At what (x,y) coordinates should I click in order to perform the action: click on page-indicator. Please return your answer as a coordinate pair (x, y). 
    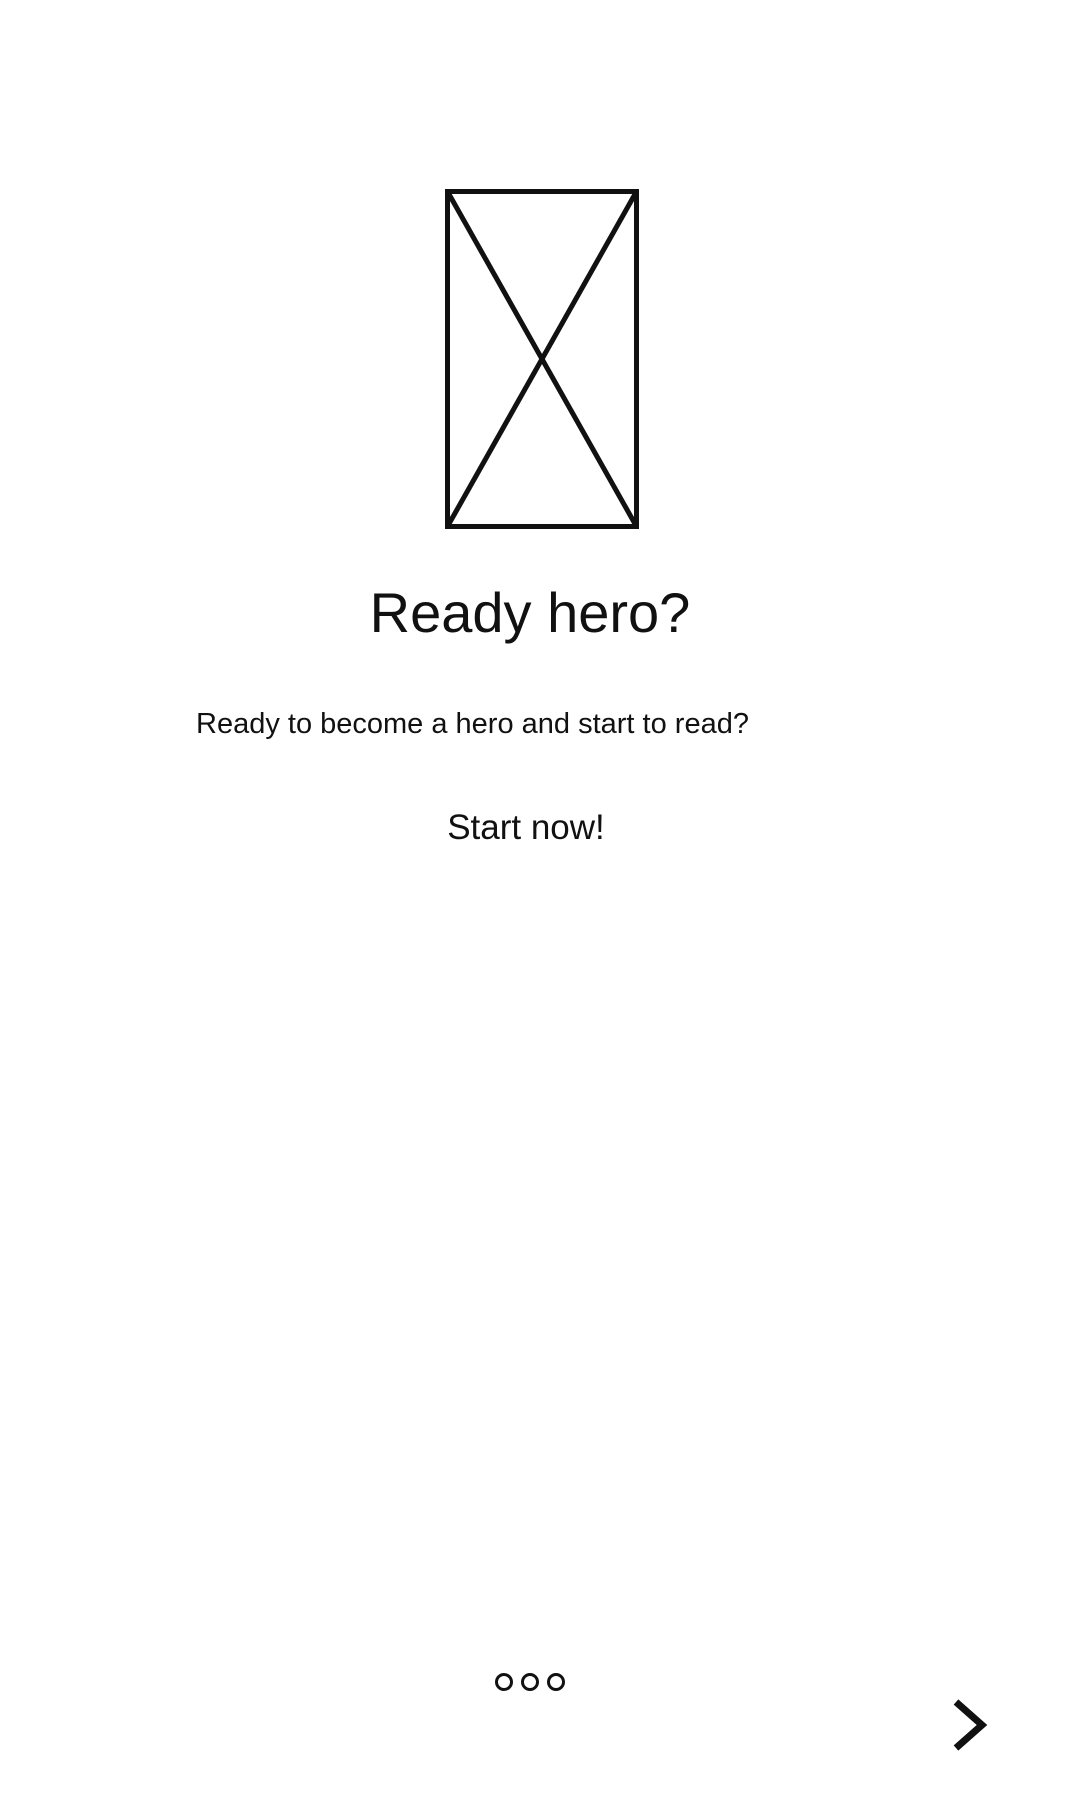
    Looking at the image, I should click on (530, 1682).